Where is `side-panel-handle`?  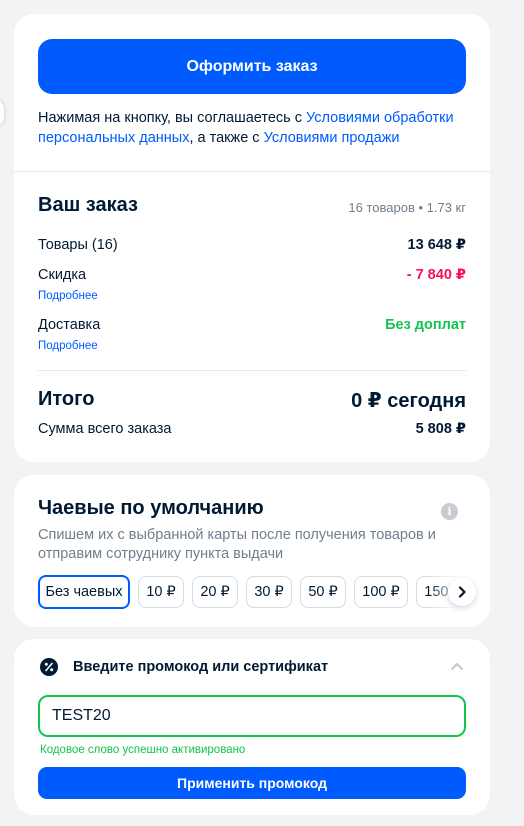
side-panel-handle is located at coordinates (2, 113).